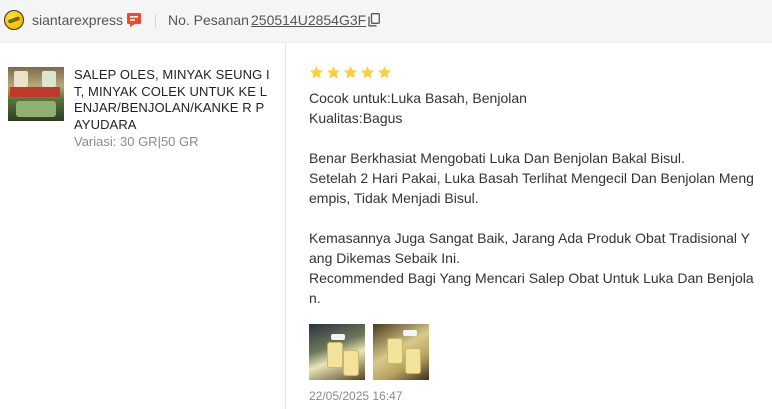 Image resolution: width=772 pixels, height=409 pixels. I want to click on product-thumbnail, so click(36, 94).